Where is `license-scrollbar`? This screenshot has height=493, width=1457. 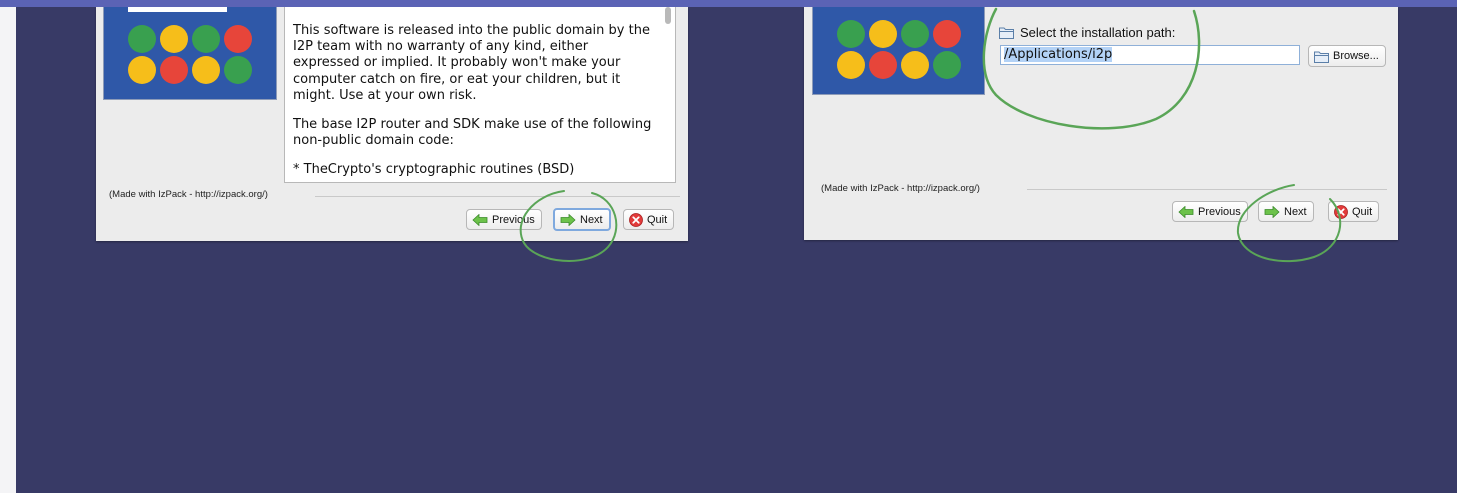 license-scrollbar is located at coordinates (668, 15).